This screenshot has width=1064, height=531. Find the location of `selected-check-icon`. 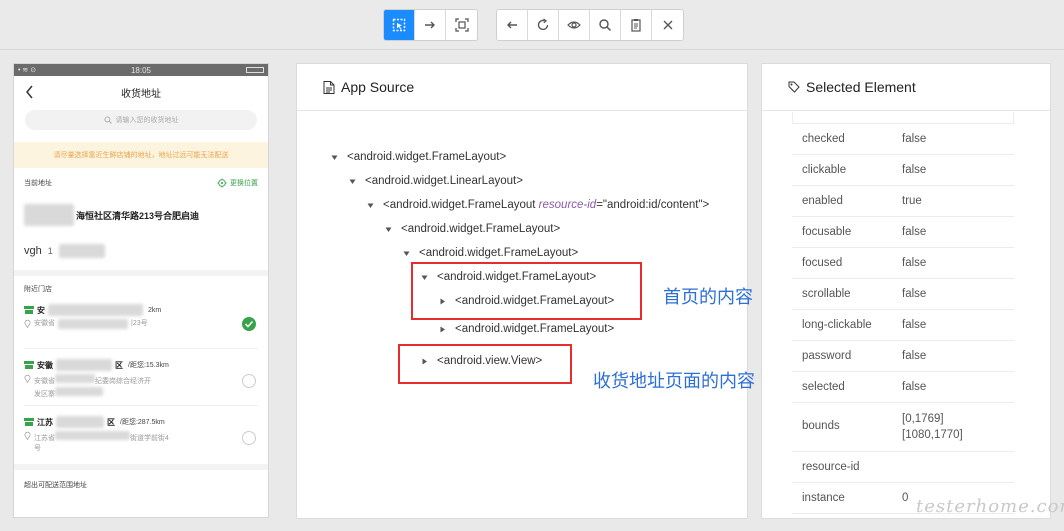

selected-check-icon is located at coordinates (249, 324).